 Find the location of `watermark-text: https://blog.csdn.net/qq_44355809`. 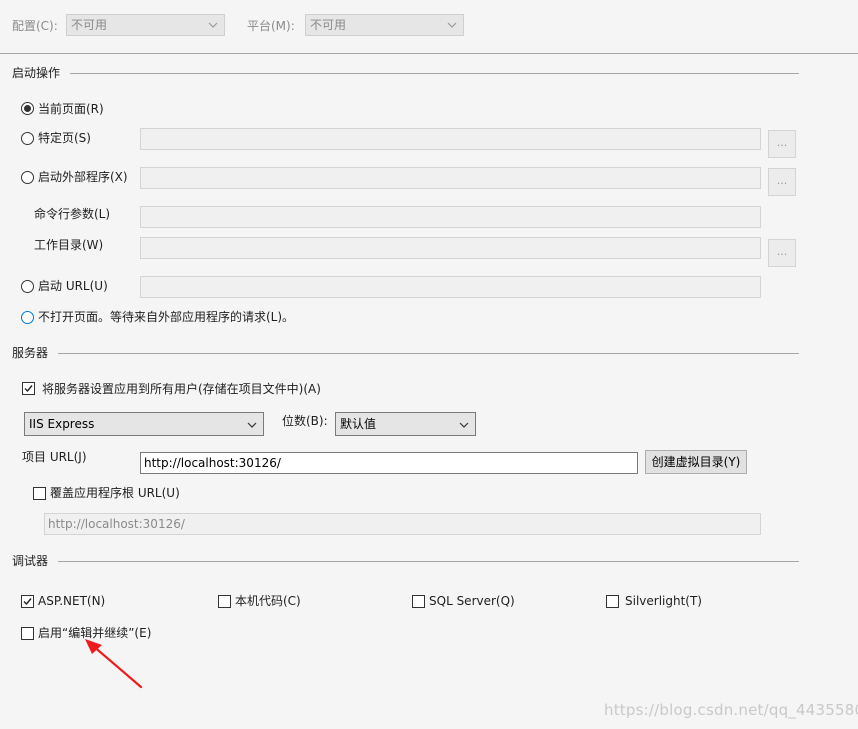

watermark-text: https://blog.csdn.net/qq_44355809 is located at coordinates (731, 710).